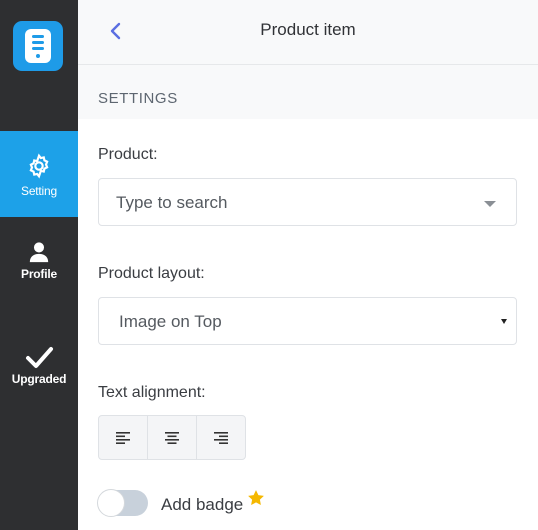  I want to click on sidebar-item-profile: Profile, so click(39, 262).